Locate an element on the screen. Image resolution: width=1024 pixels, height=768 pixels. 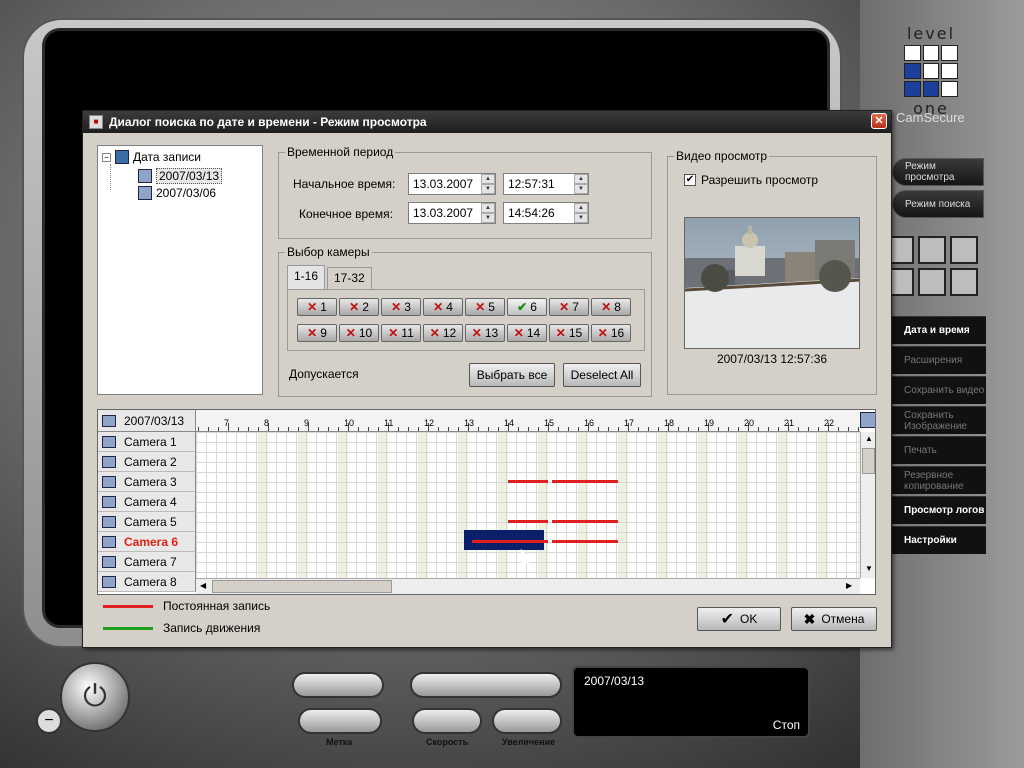
camera-toggle-button: ✕ 5 is located at coordinates (485, 307).